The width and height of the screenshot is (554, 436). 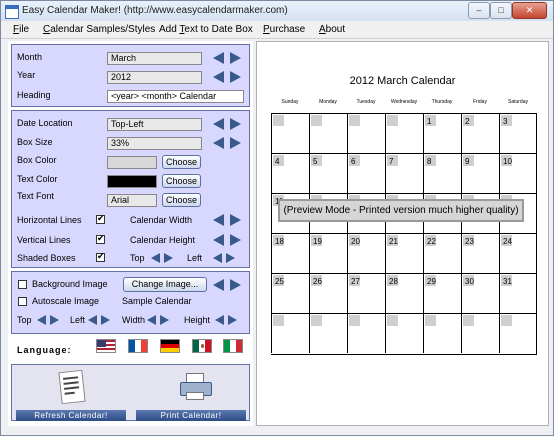 What do you see at coordinates (235, 124) in the screenshot?
I see `date-location-next-arrow-icon` at bounding box center [235, 124].